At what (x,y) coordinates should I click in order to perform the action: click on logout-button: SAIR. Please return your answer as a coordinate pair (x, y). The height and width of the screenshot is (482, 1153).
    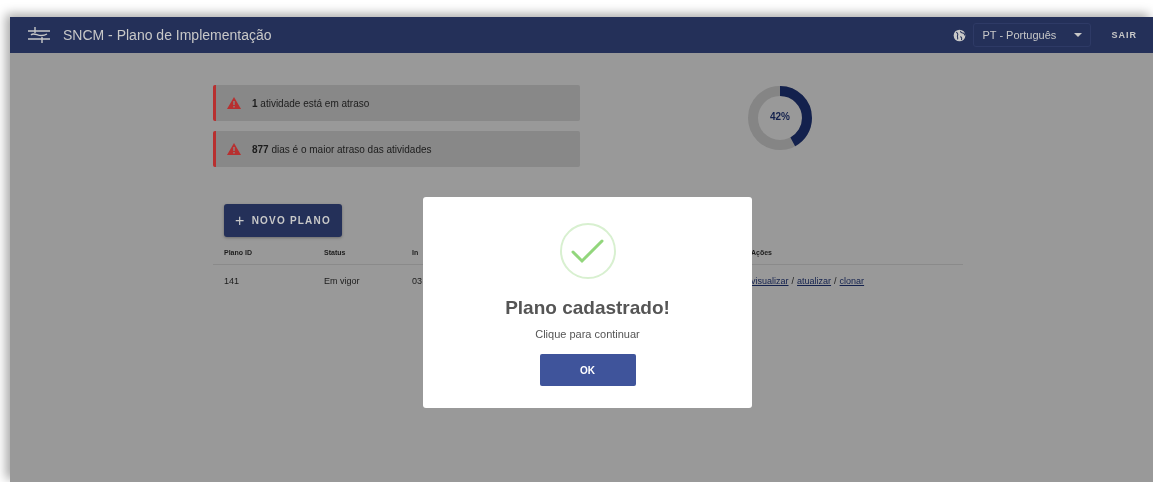
    Looking at the image, I should click on (1124, 35).